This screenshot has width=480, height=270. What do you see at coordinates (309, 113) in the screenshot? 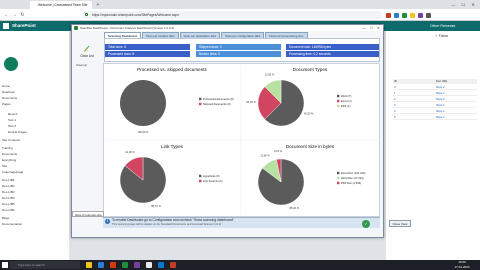
I see `slice-label: 62,50 %` at bounding box center [309, 113].